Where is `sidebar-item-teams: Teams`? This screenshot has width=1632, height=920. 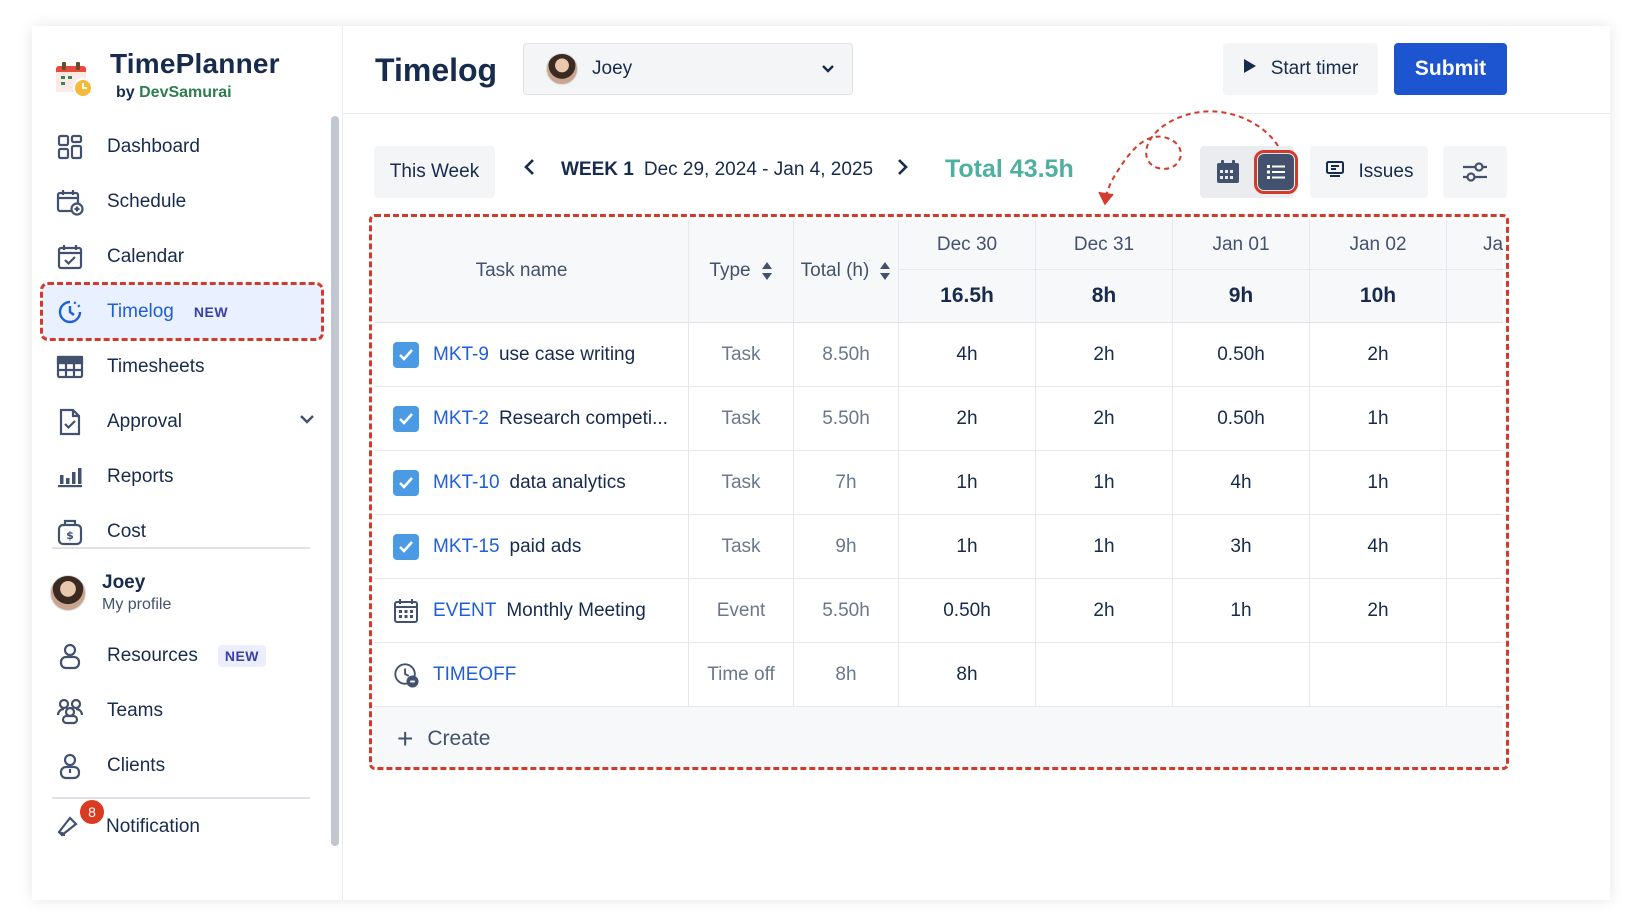
sidebar-item-teams: Teams is located at coordinates (182, 710).